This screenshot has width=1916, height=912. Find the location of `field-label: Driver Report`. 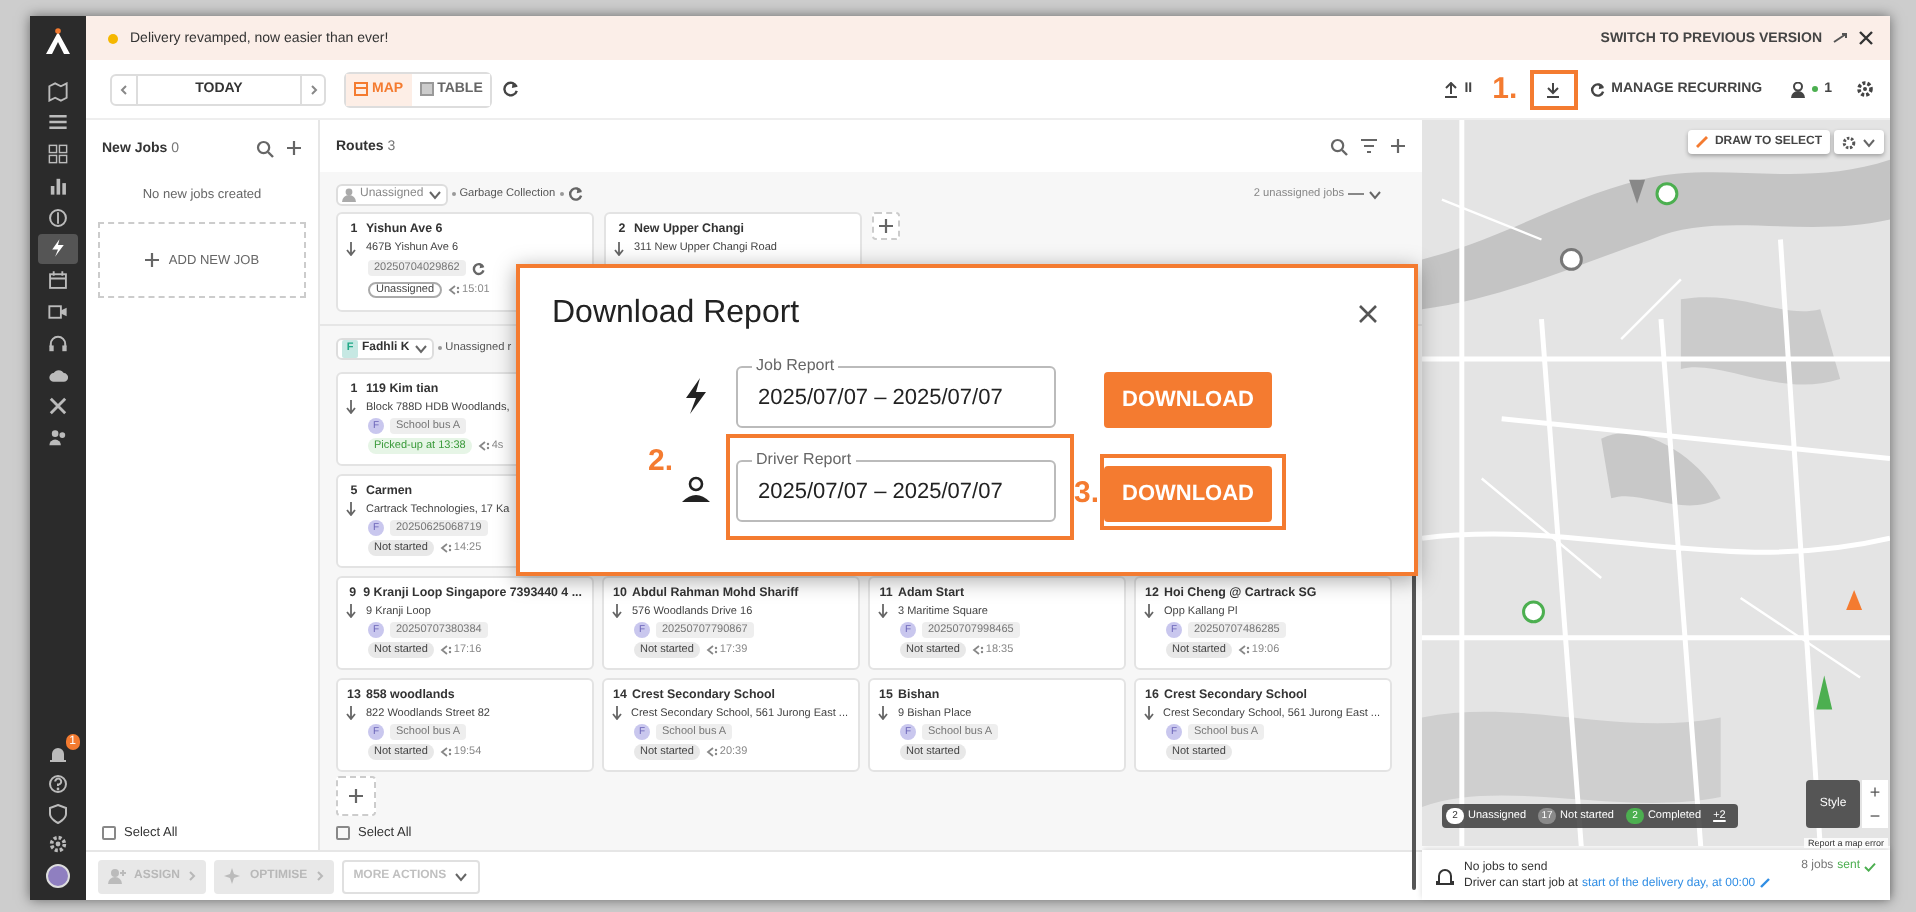

field-label: Driver Report is located at coordinates (804, 458).